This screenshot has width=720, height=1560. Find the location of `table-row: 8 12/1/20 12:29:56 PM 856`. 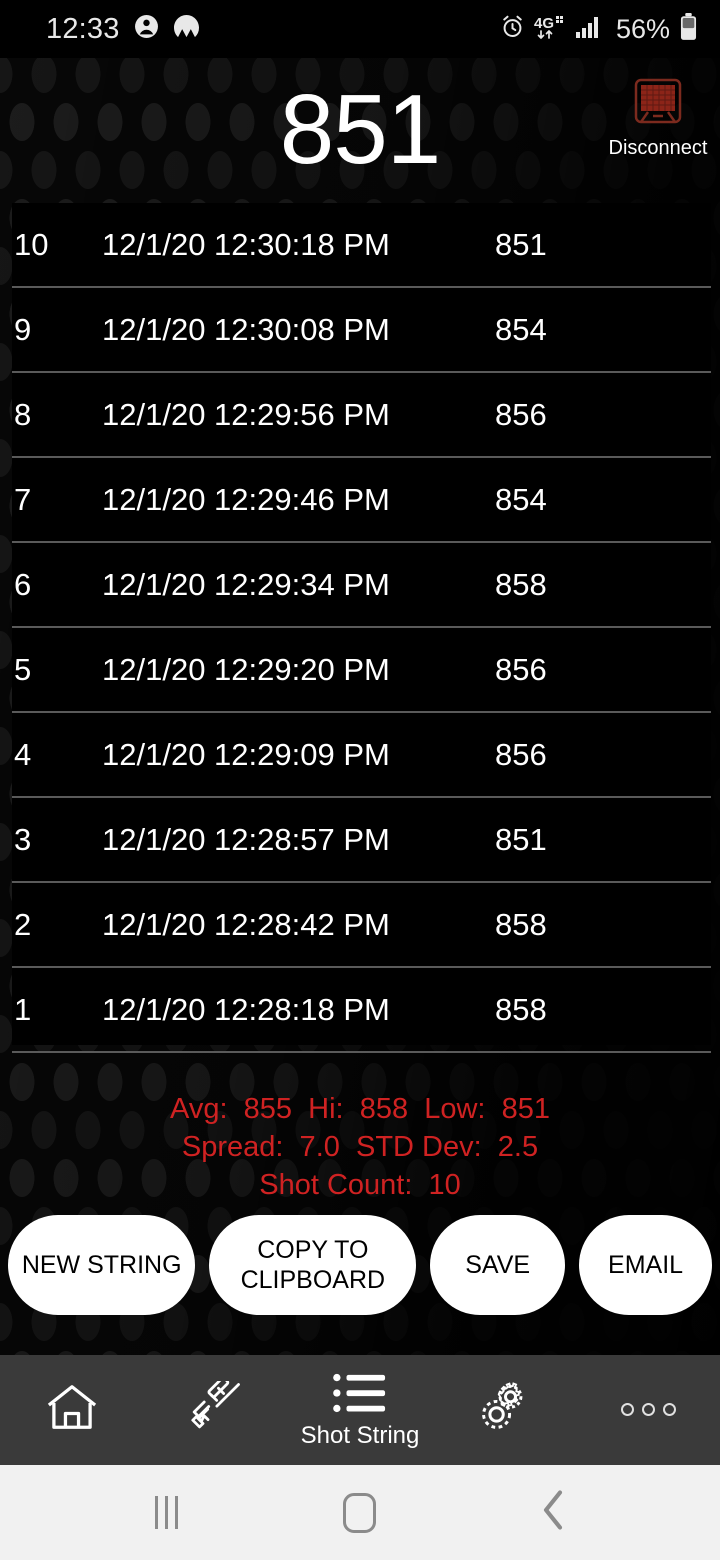

table-row: 8 12/1/20 12:29:56 PM 856 is located at coordinates (361, 415).